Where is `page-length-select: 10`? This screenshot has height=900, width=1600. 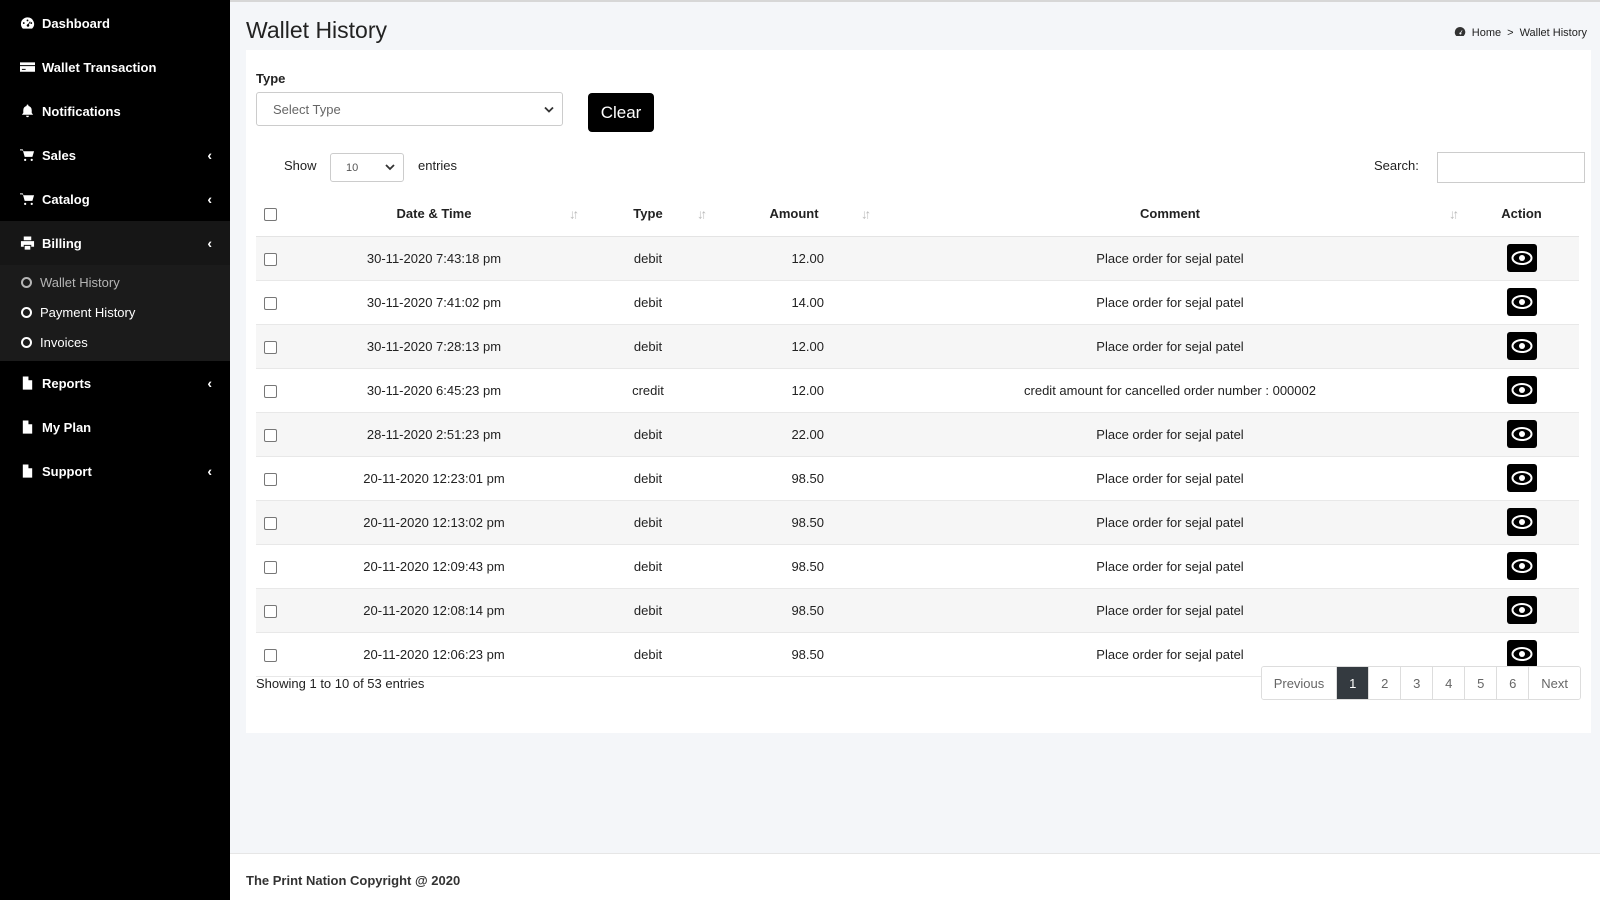
page-length-select: 10 is located at coordinates (367, 167).